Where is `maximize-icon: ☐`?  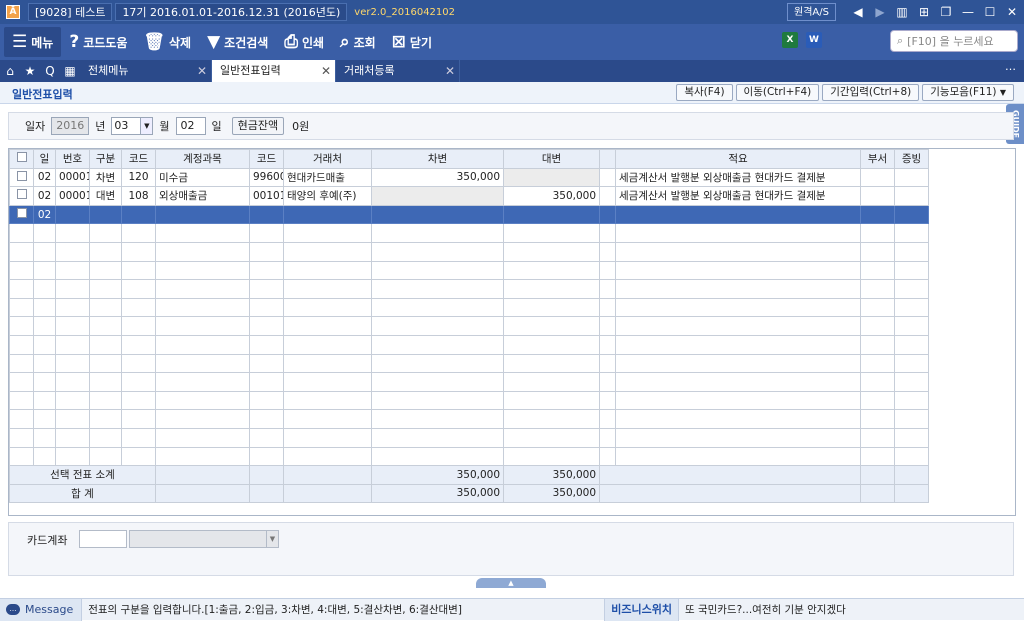 maximize-icon: ☐ is located at coordinates (990, 12).